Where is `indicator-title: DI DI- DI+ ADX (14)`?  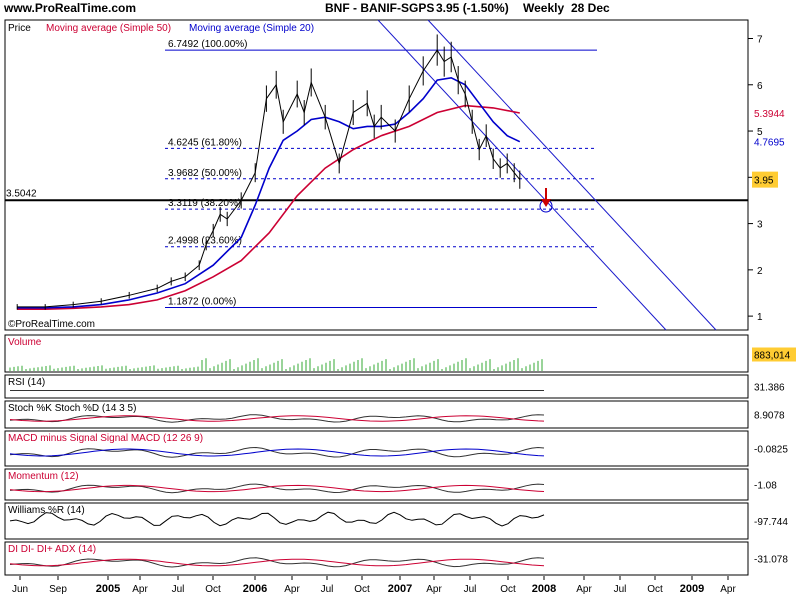 indicator-title: DI DI- DI+ ADX (14) is located at coordinates (52, 549).